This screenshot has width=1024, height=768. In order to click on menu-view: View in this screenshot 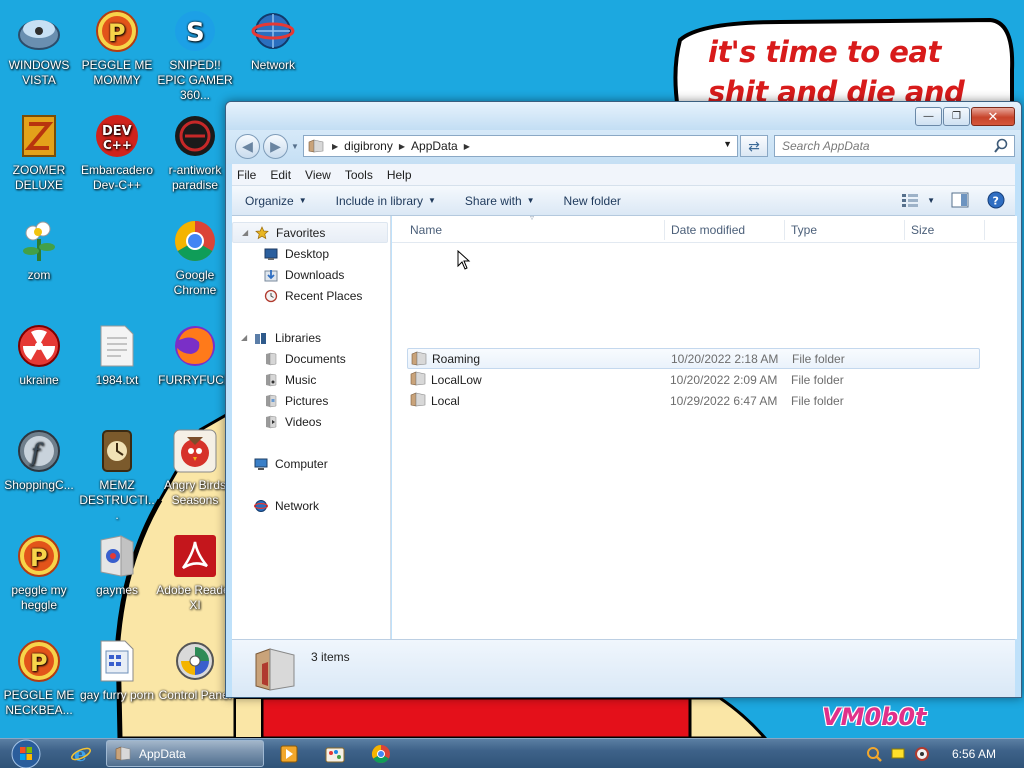, I will do `click(318, 175)`.